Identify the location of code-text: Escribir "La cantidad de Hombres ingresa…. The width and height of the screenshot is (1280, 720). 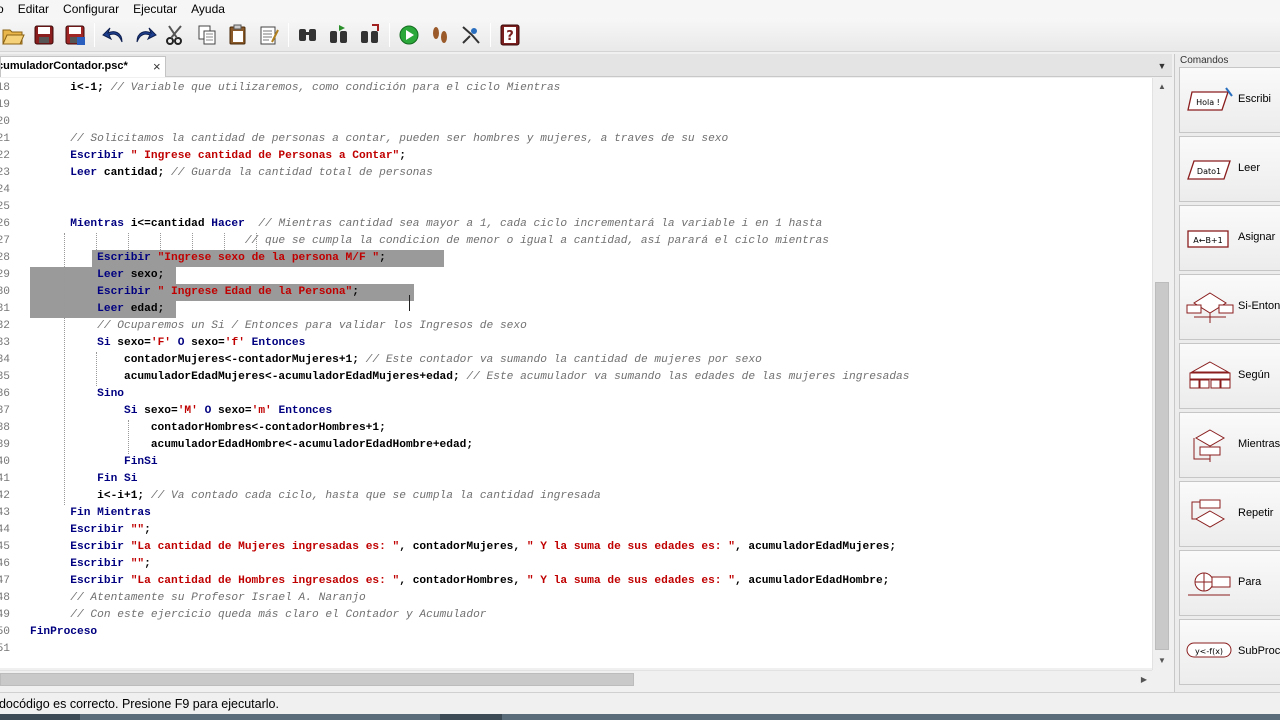
(459, 581).